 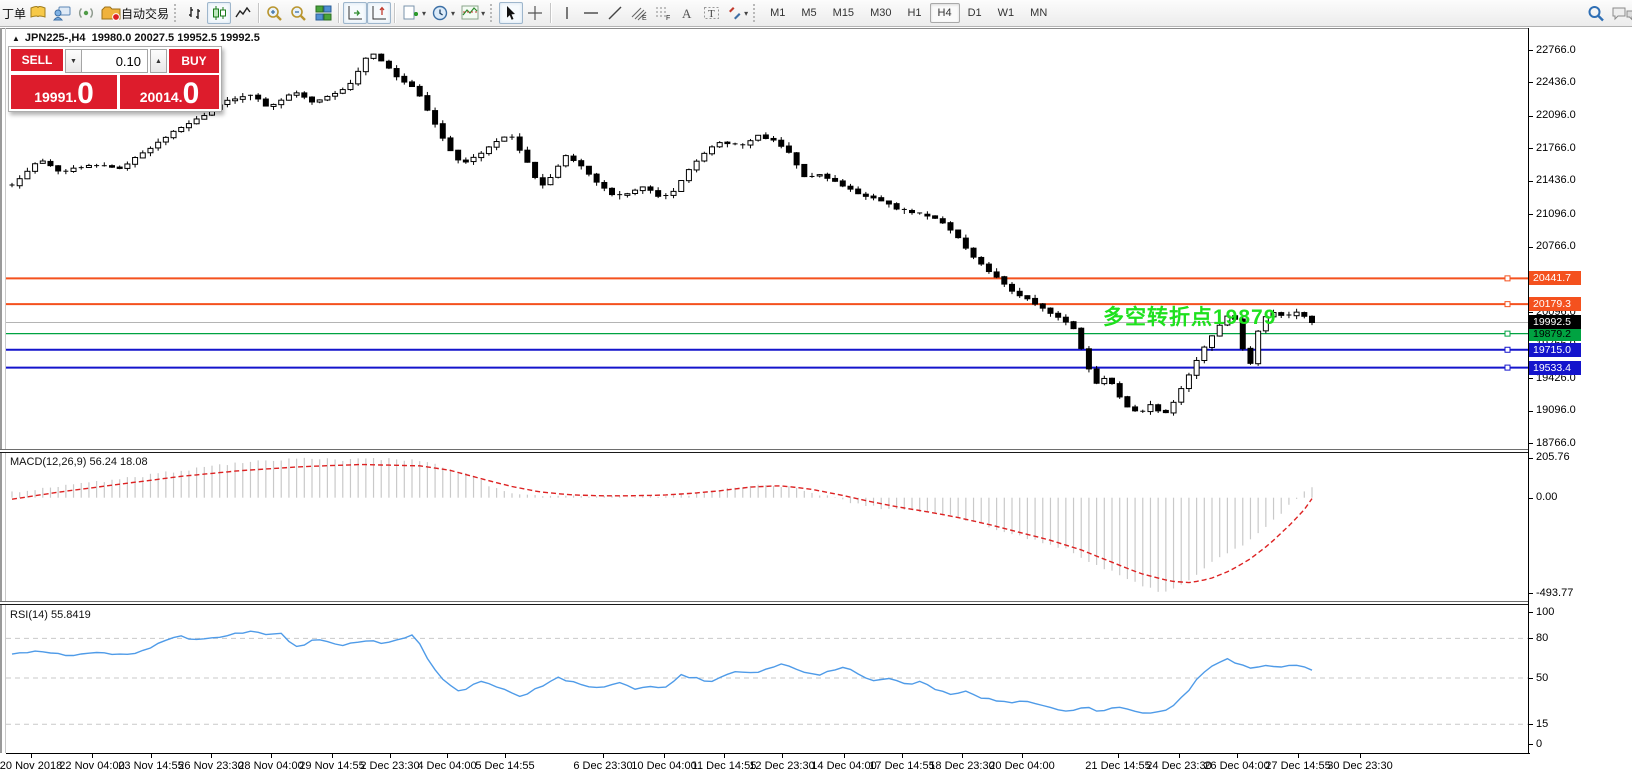 What do you see at coordinates (38, 13) in the screenshot?
I see `new-order-book-button` at bounding box center [38, 13].